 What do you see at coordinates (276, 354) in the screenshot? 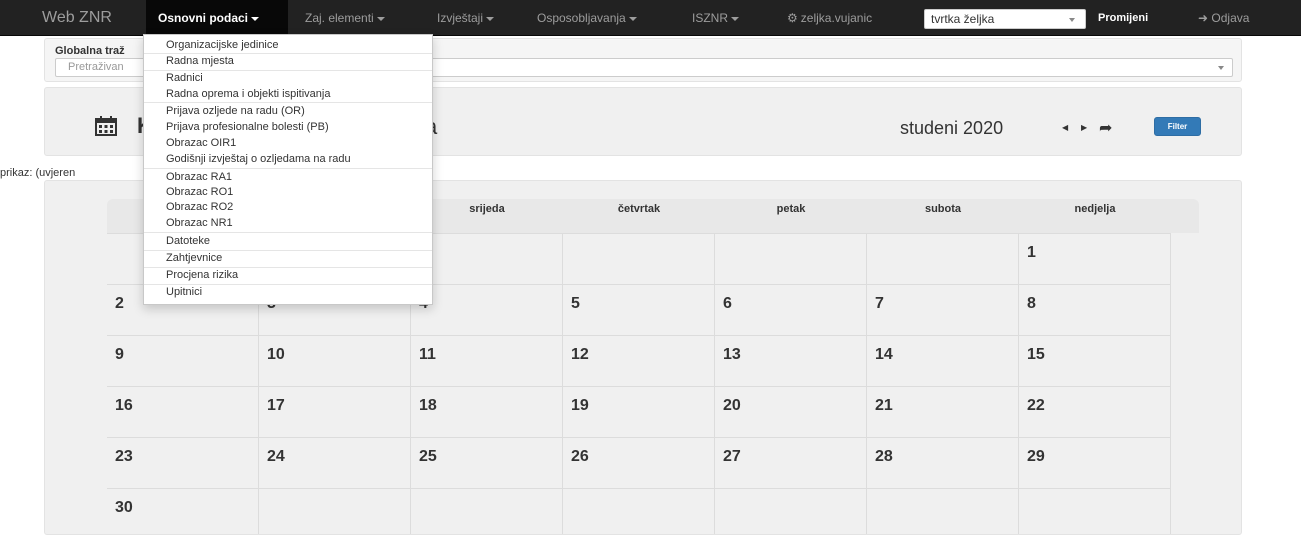
I see `calendar-day-number: 10` at bounding box center [276, 354].